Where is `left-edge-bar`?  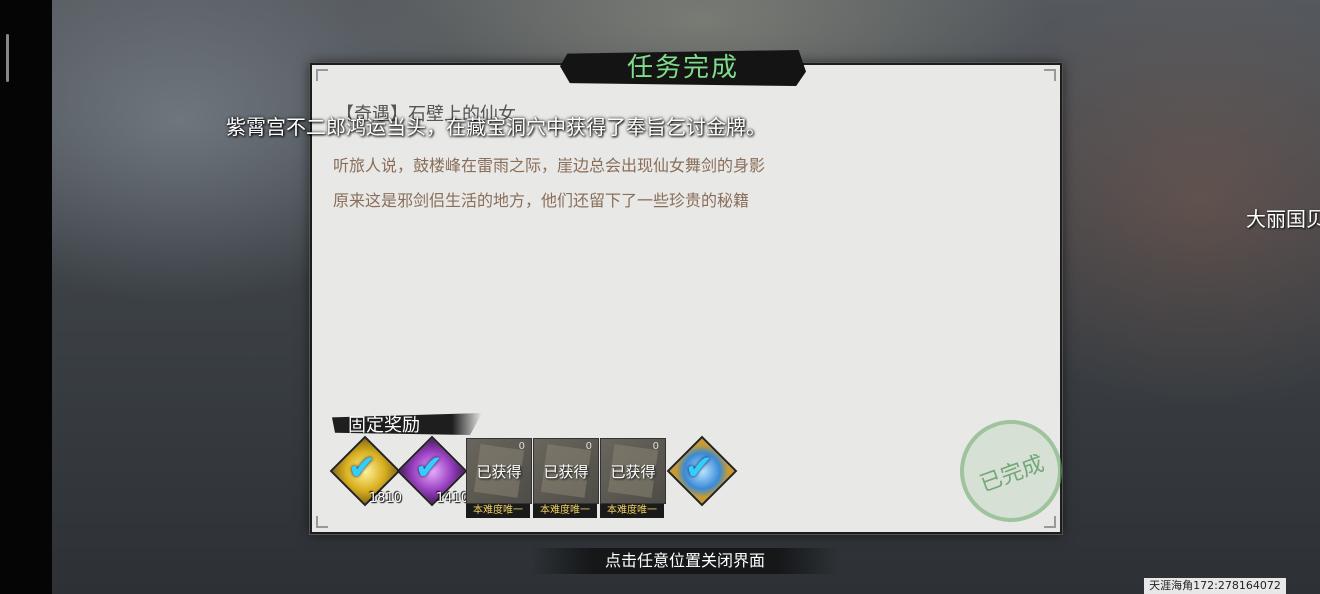 left-edge-bar is located at coordinates (26, 297).